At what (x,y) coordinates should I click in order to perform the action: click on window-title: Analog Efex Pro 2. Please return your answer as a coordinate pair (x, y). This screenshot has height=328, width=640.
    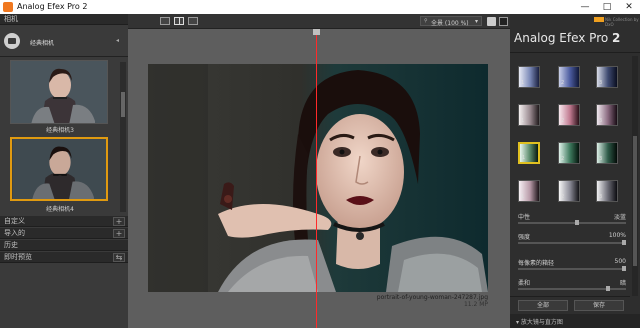
    Looking at the image, I should click on (52, 6).